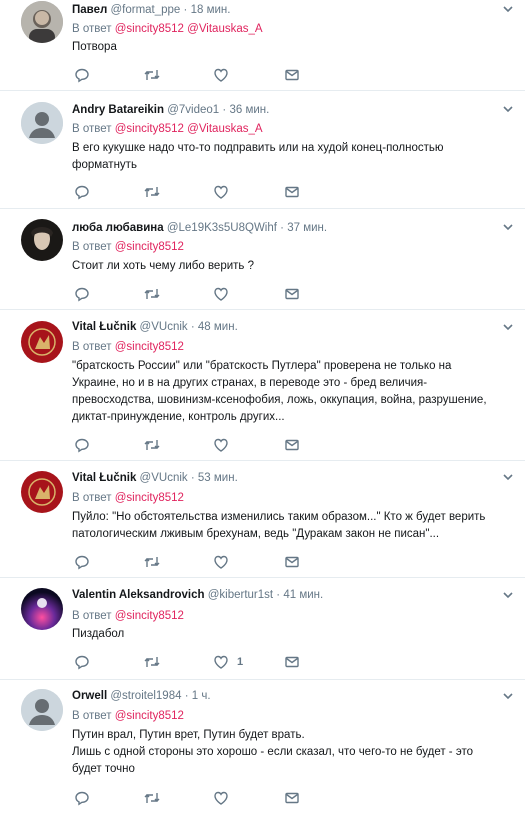  I want to click on tweet-header: Vital Łučnik @VUcnik · 48 мин., so click(155, 327).